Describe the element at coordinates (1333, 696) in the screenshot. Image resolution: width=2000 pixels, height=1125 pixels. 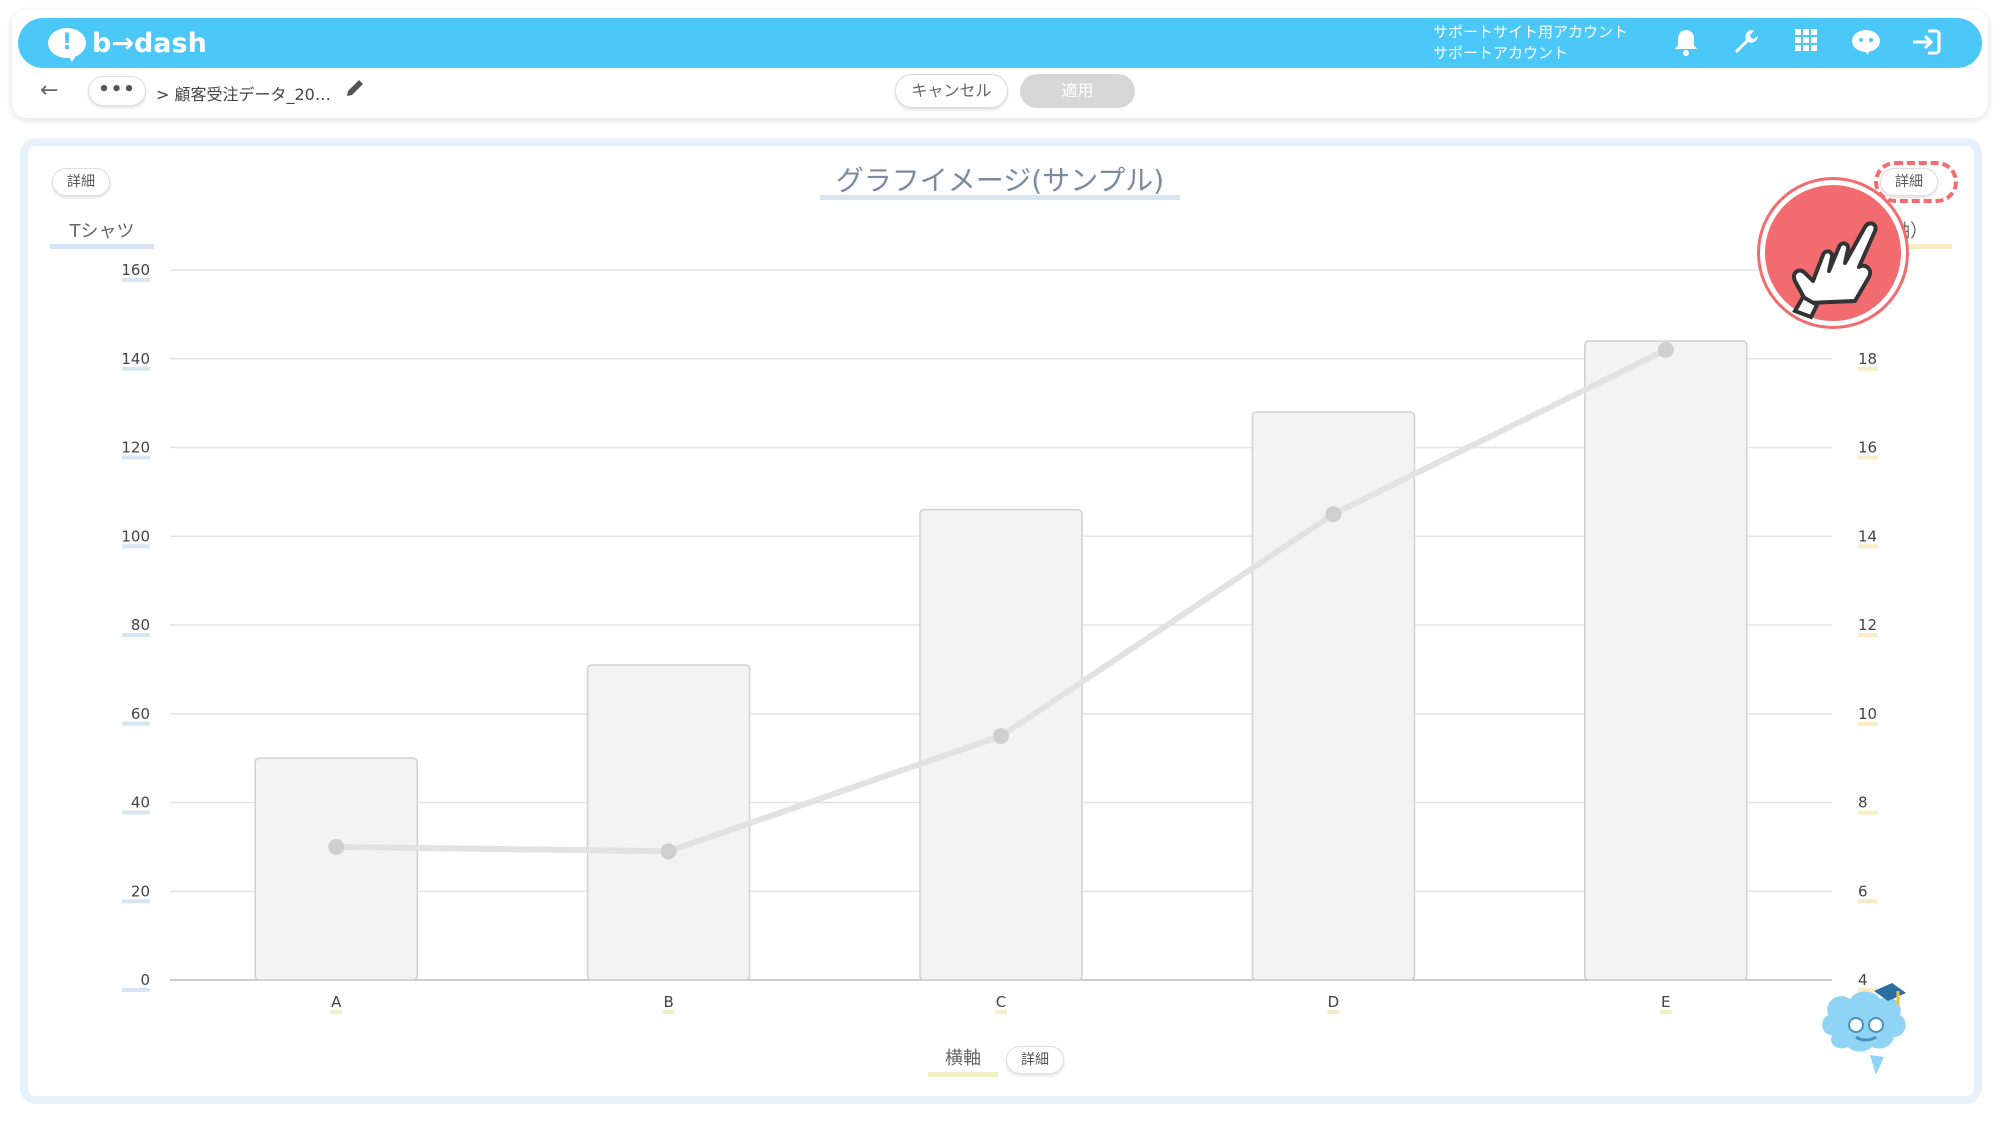
I see `bar-D` at that location.